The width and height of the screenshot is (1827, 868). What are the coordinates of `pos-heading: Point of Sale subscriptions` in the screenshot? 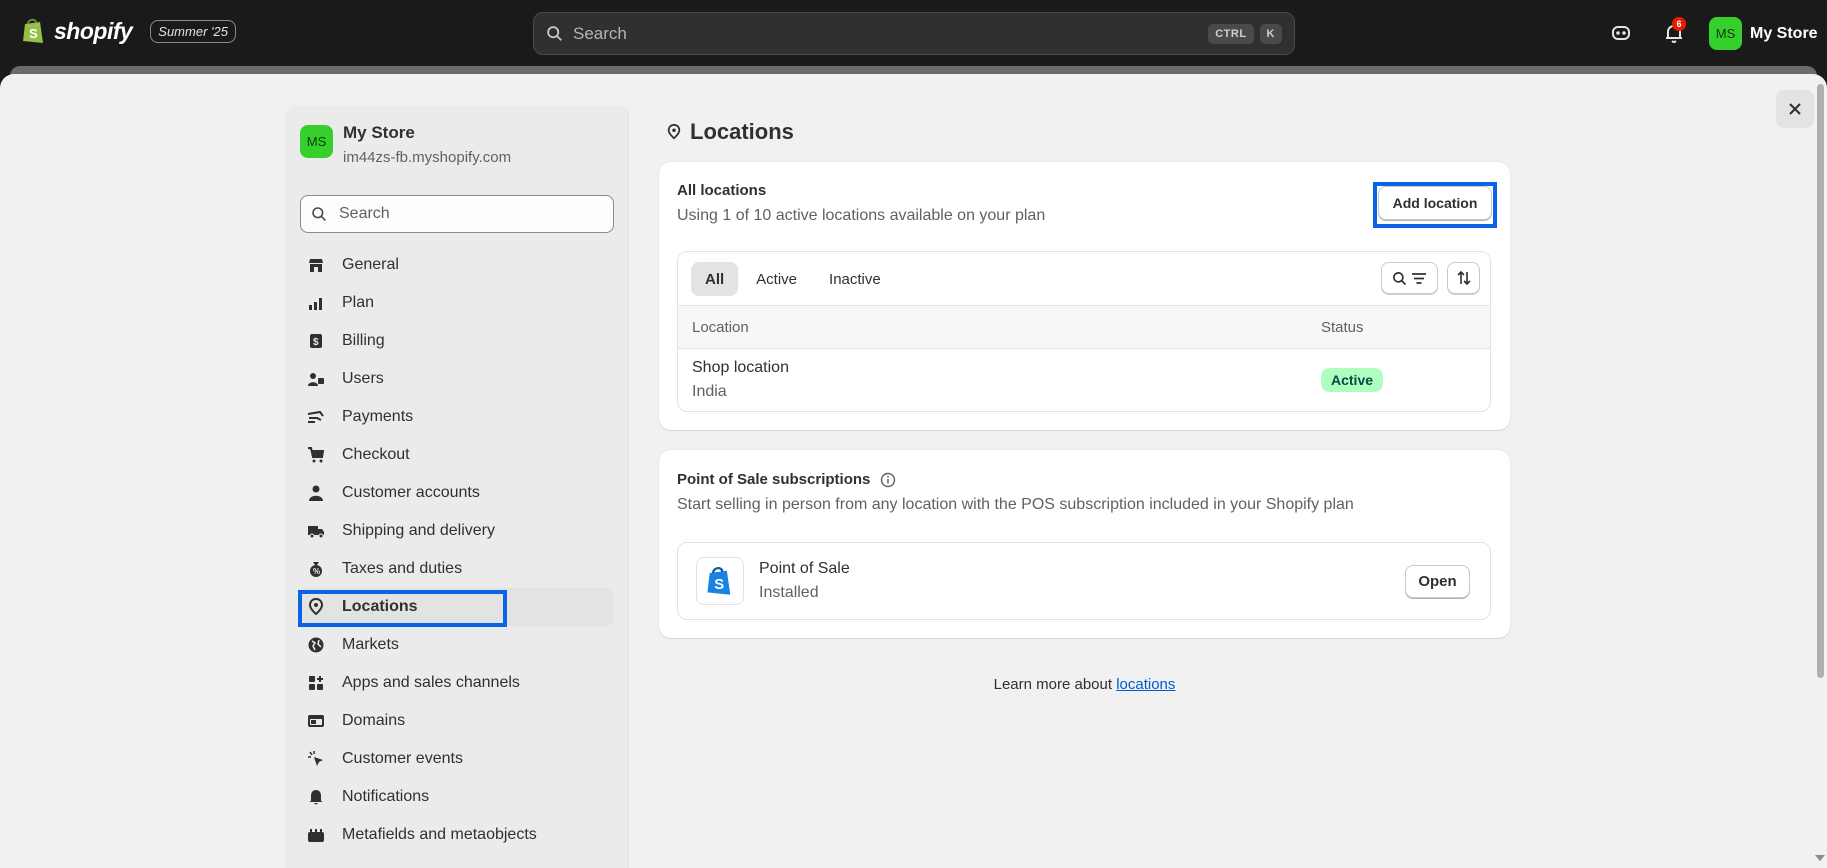 It's located at (774, 479).